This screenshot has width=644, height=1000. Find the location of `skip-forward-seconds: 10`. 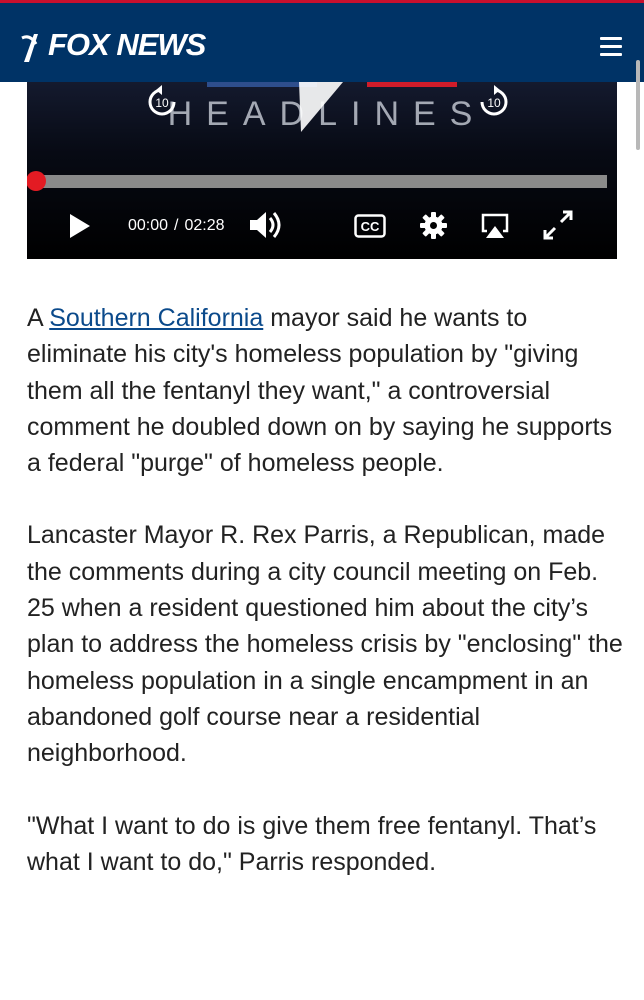

skip-forward-seconds: 10 is located at coordinates (494, 103).